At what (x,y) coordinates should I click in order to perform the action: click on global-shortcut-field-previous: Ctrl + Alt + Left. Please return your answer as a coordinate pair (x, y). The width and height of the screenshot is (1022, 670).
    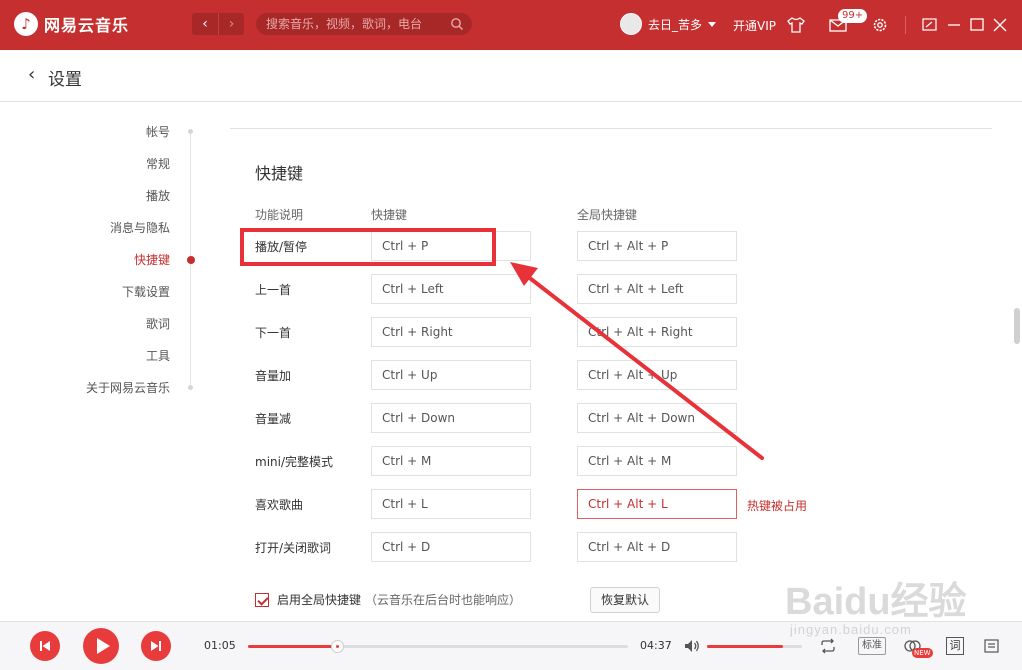
    Looking at the image, I should click on (657, 289).